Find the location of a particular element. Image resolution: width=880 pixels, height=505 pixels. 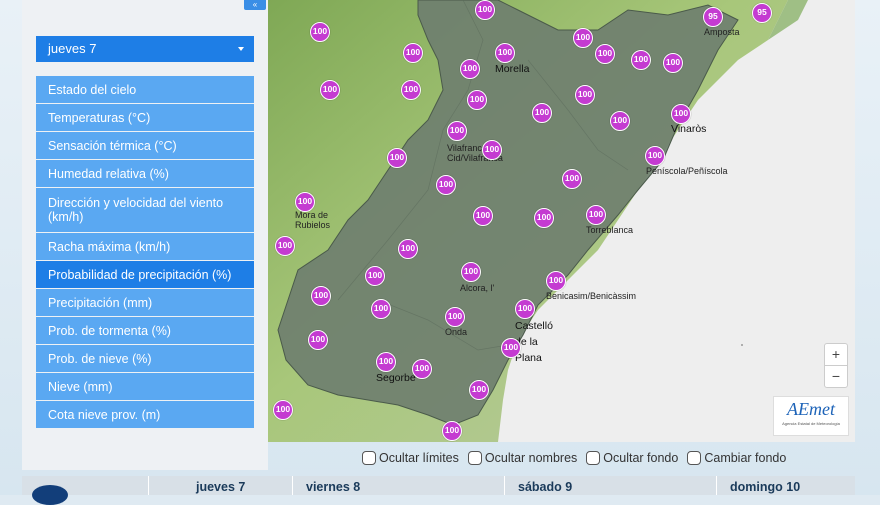

city-mora-de-rubielos: Mora de Rubielos is located at coordinates (313, 220).